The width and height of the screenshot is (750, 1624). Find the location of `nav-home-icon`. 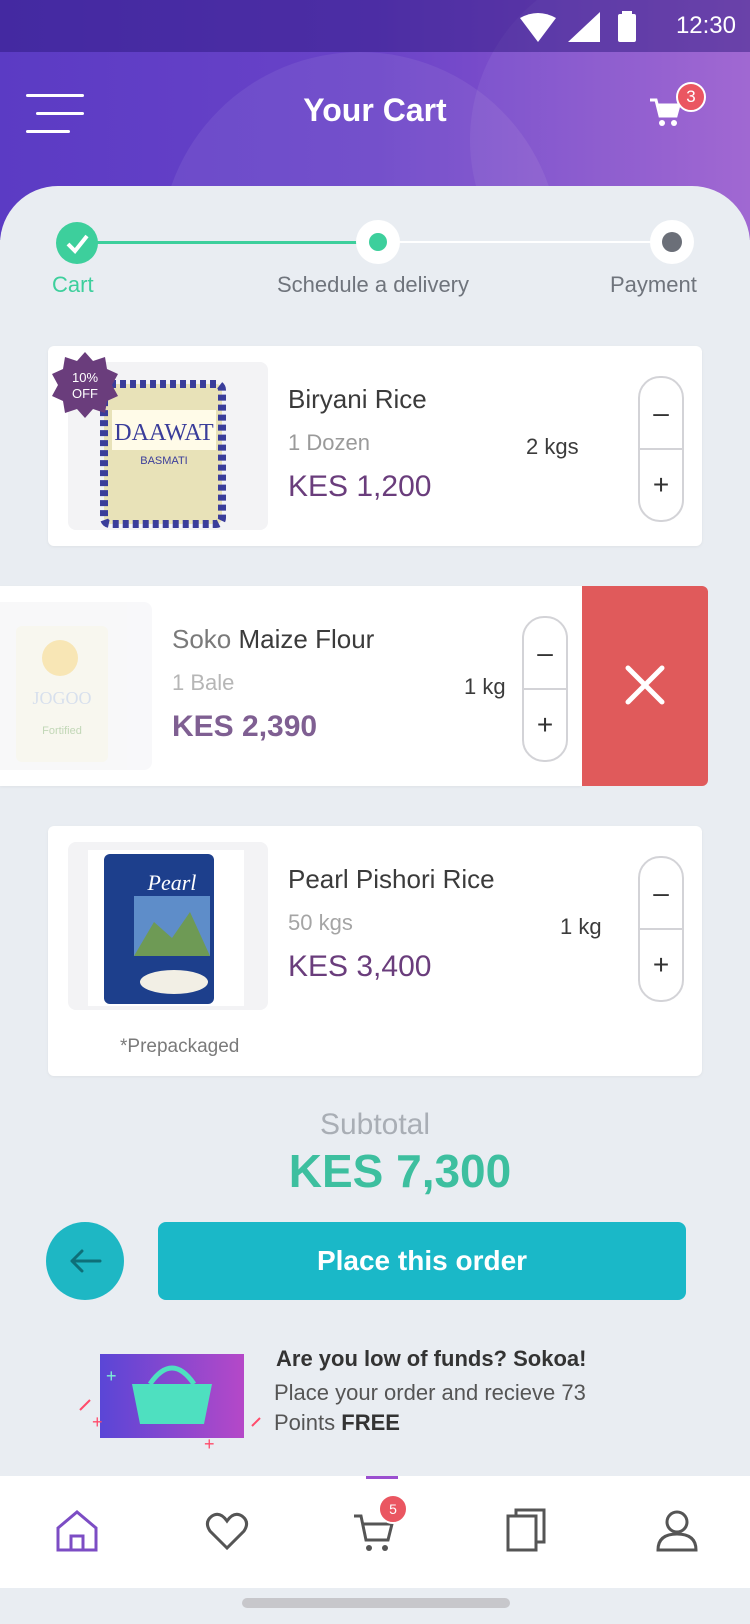

nav-home-icon is located at coordinates (77, 1531).